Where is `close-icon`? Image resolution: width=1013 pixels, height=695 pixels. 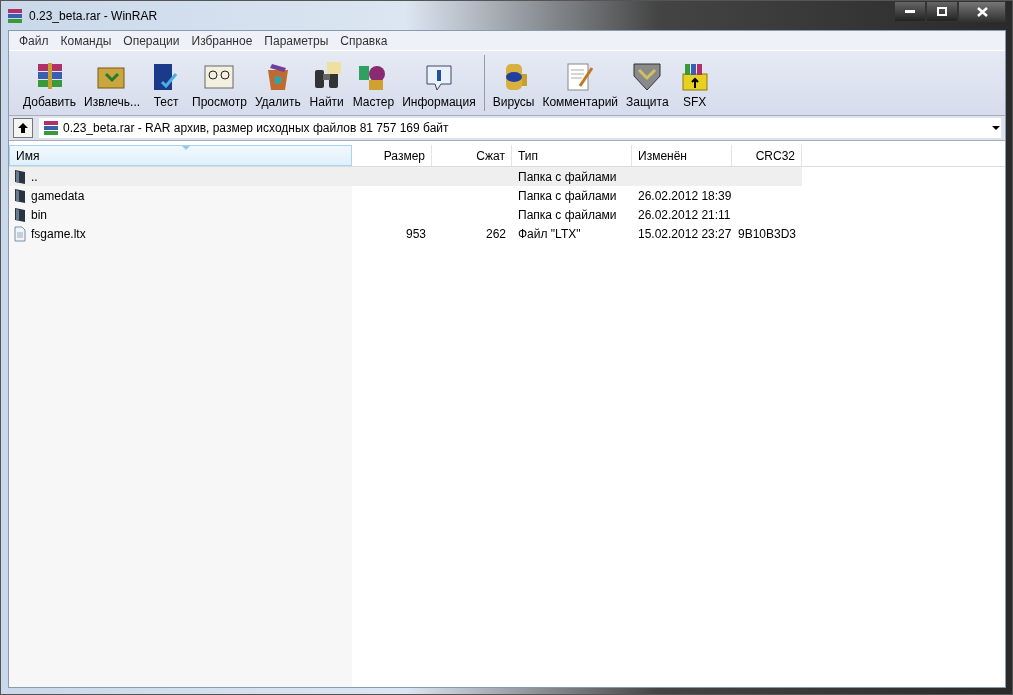
close-icon is located at coordinates (982, 11).